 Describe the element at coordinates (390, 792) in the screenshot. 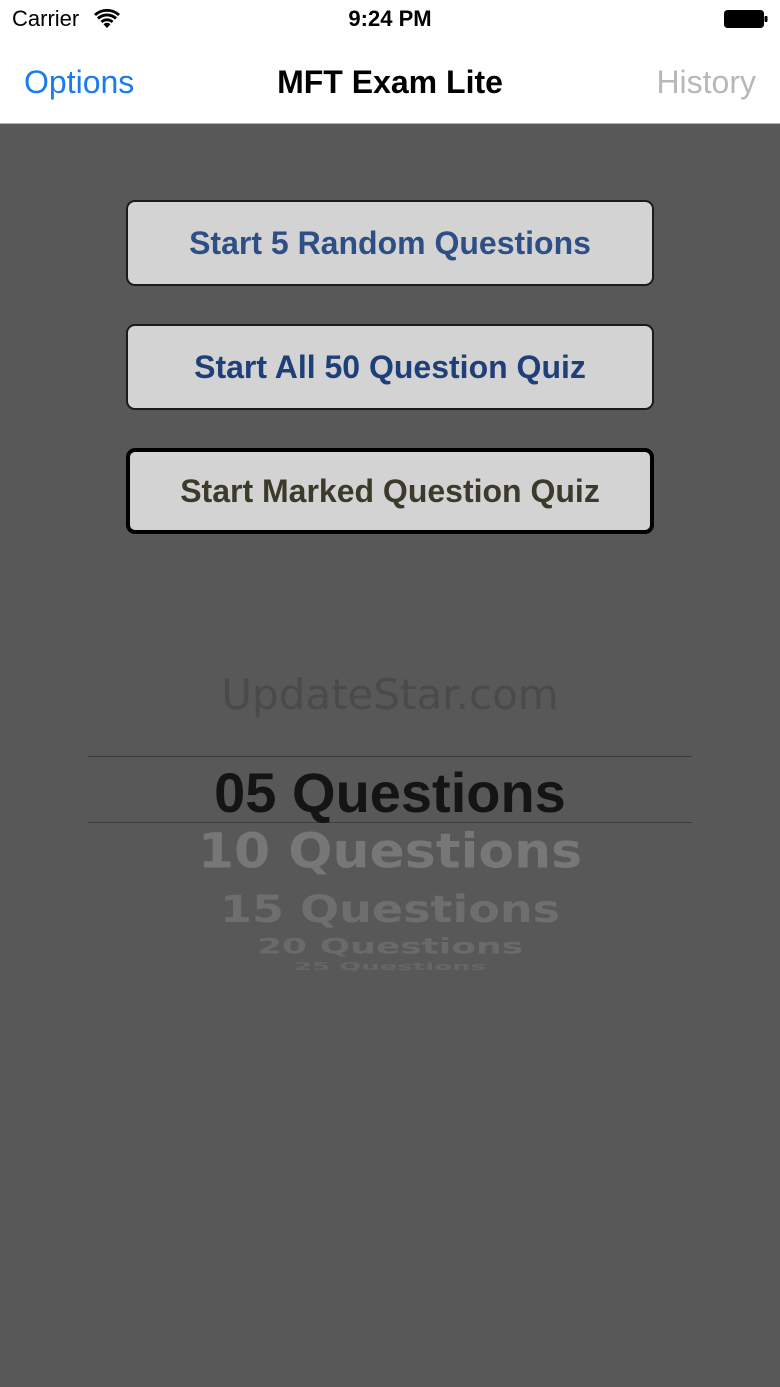

I see `picker-selected-option: 05 Questions` at that location.